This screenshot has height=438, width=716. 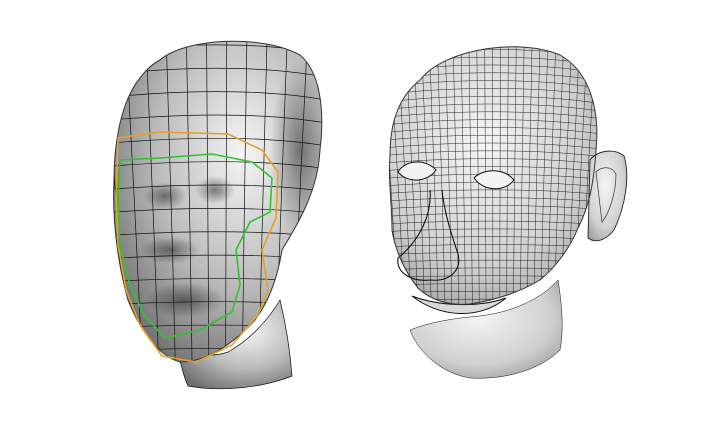 What do you see at coordinates (170, 250) in the screenshot?
I see `eye-socket-shadow` at bounding box center [170, 250].